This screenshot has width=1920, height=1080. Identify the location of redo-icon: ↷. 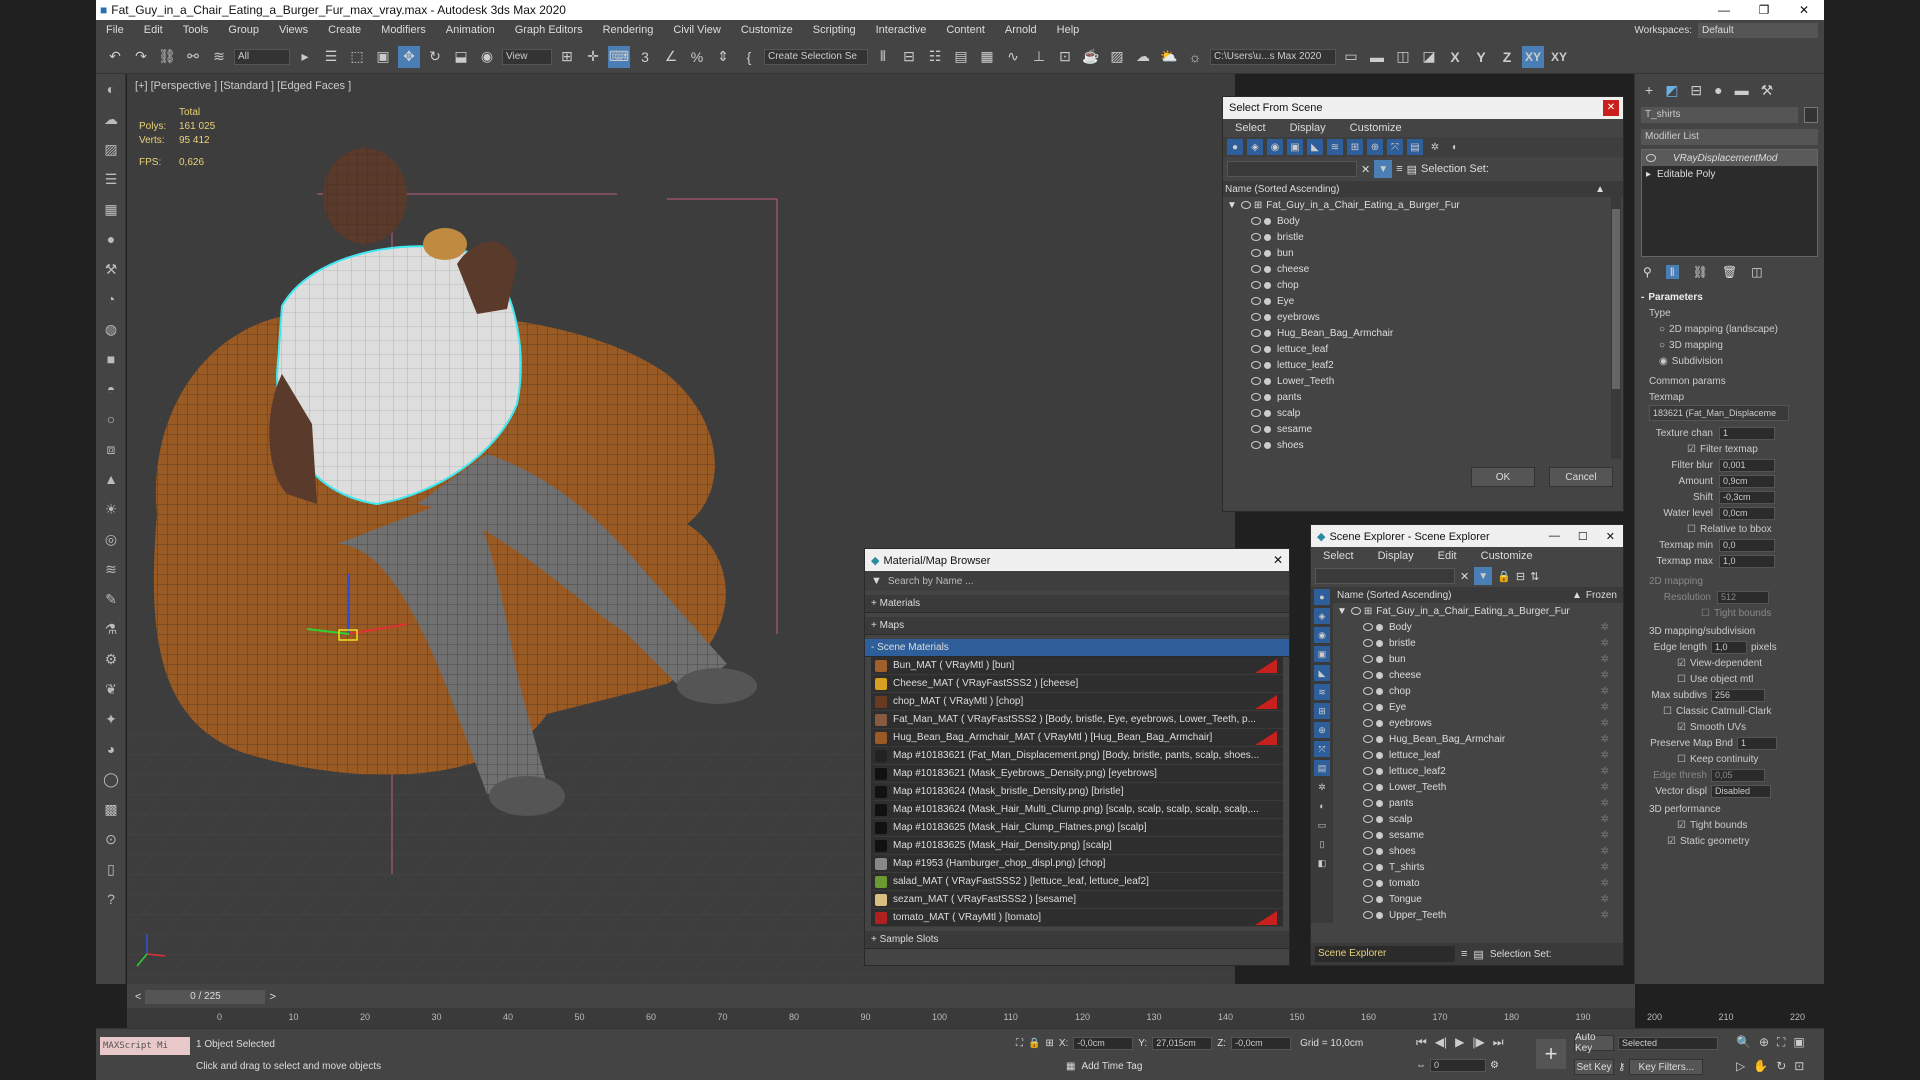
(141, 57).